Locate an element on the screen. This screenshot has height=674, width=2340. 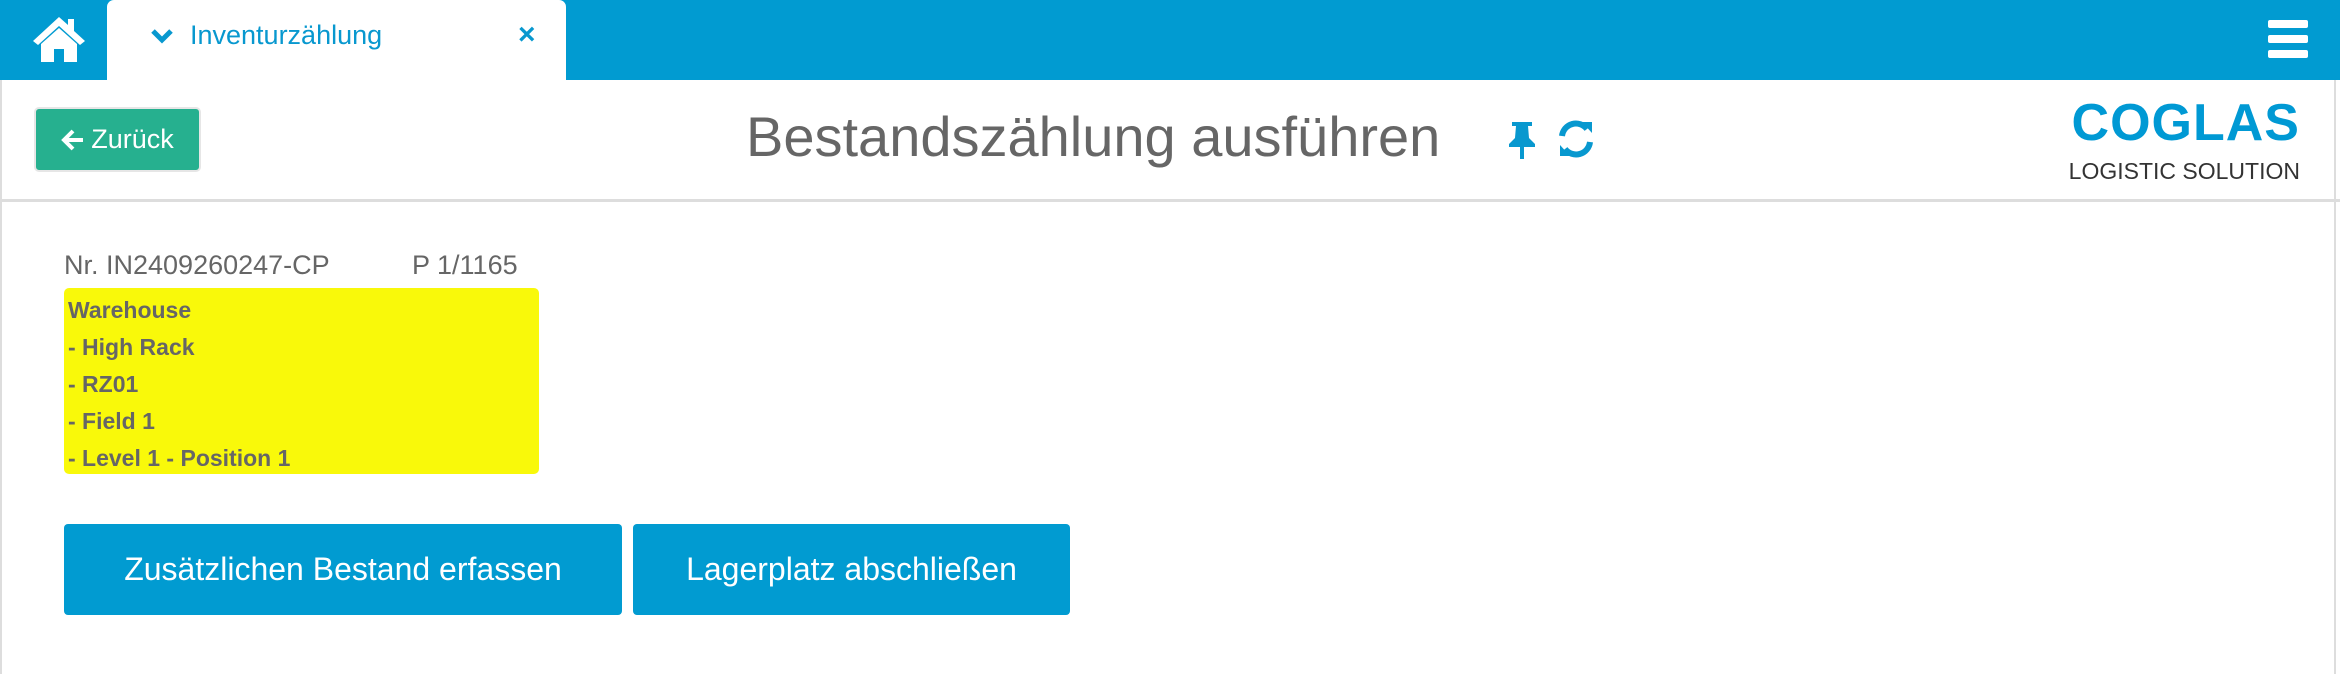
home-icon is located at coordinates (59, 39).